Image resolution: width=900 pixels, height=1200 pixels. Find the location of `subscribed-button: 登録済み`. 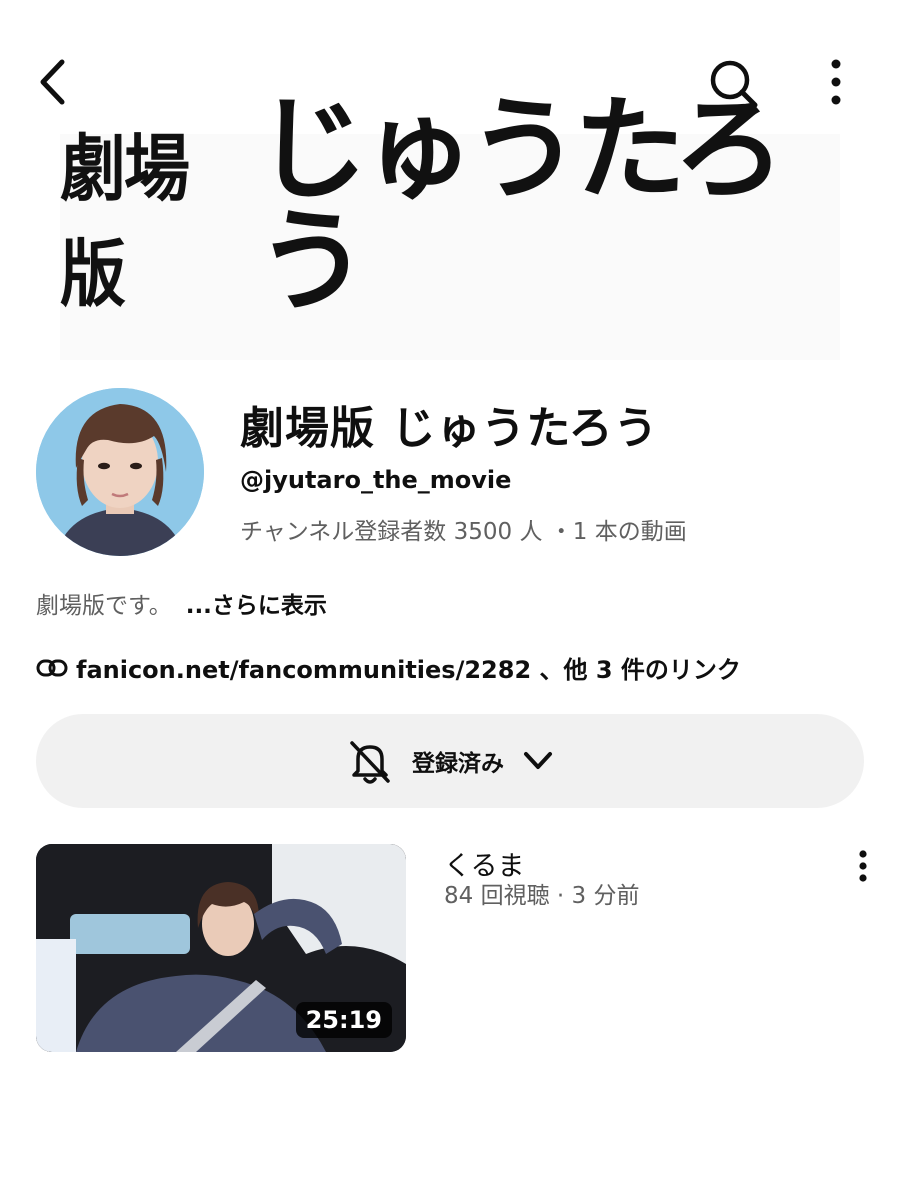

subscribed-button: 登録済み is located at coordinates (450, 761).